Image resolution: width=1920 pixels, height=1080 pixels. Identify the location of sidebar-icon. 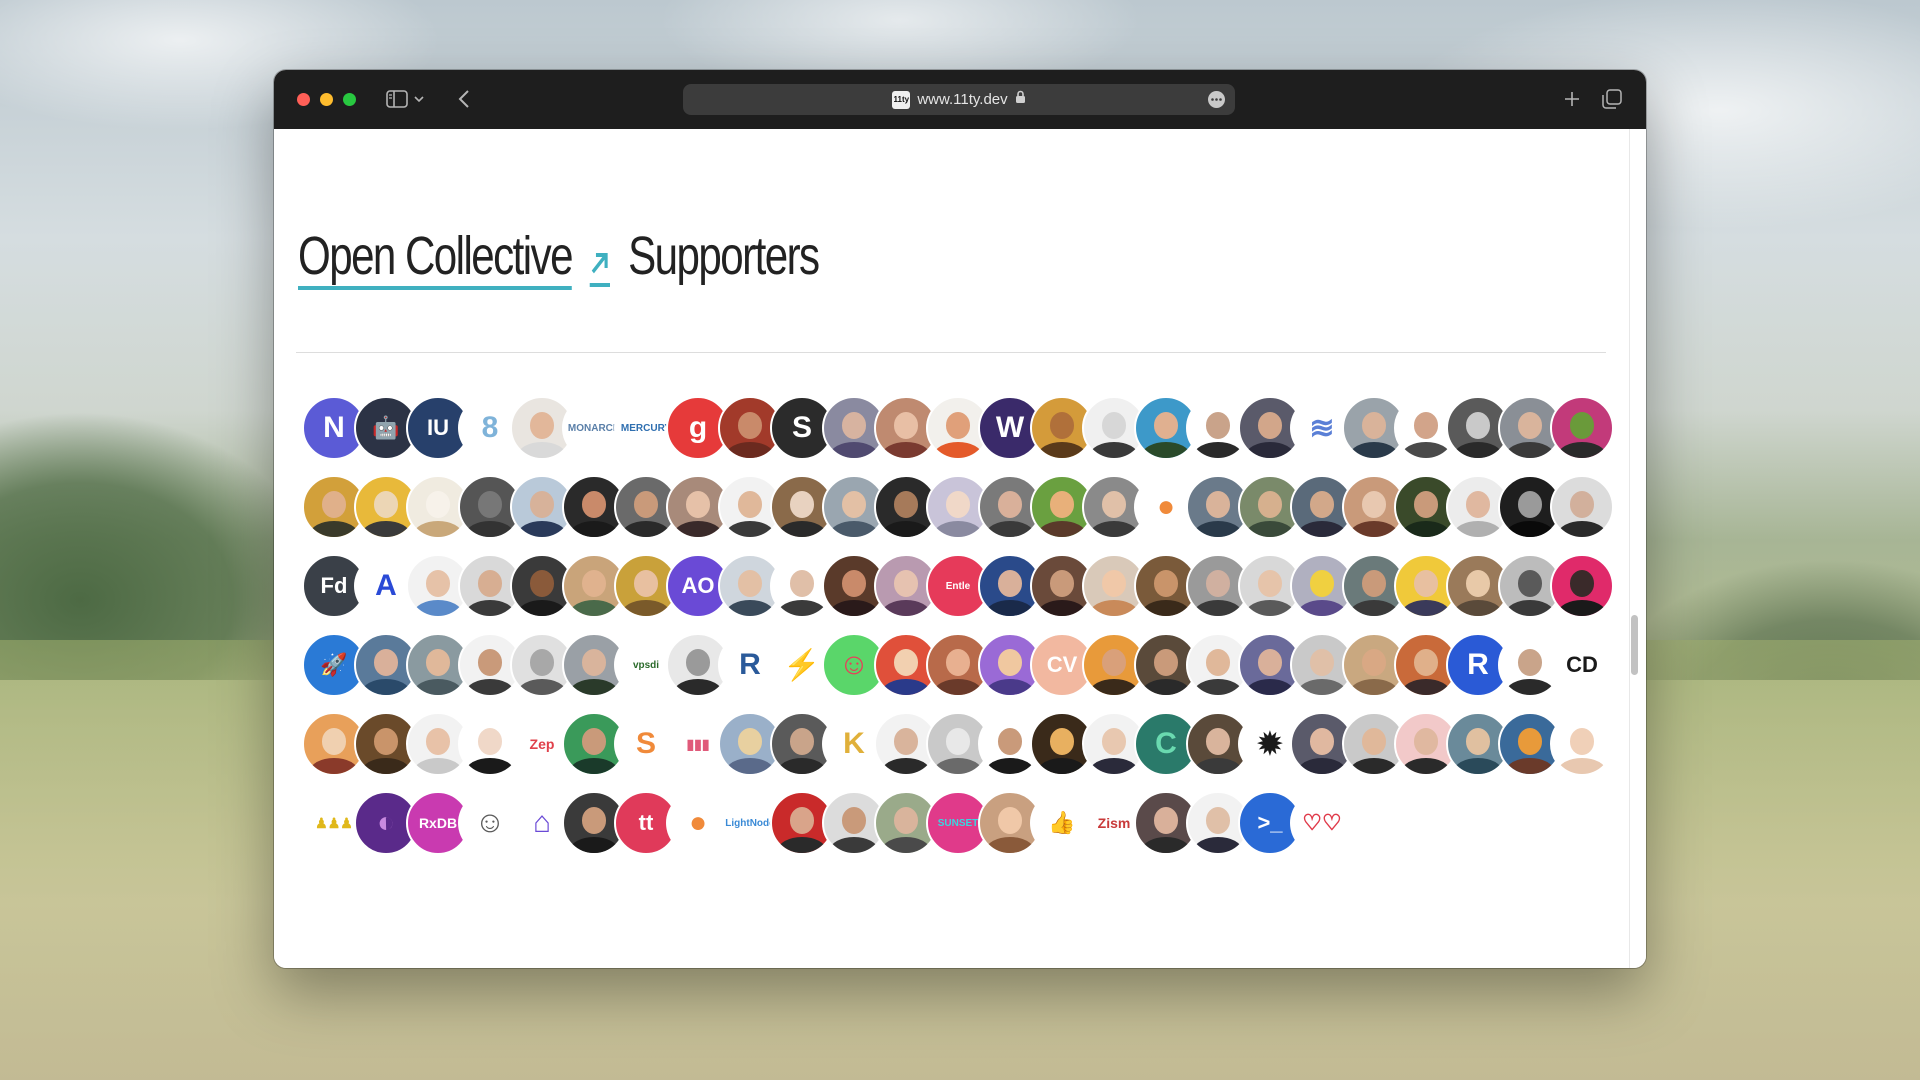
(397, 99).